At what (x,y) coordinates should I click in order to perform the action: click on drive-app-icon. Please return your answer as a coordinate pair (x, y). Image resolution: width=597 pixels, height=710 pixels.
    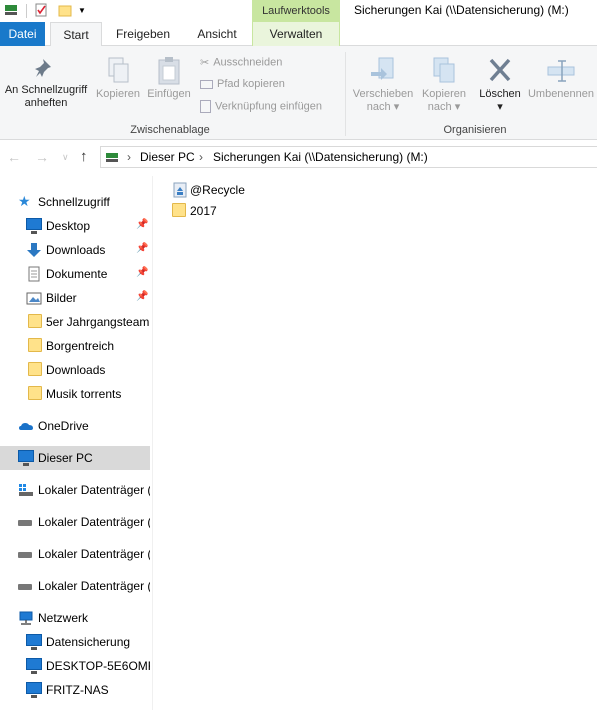
    Looking at the image, I should click on (11, 10).